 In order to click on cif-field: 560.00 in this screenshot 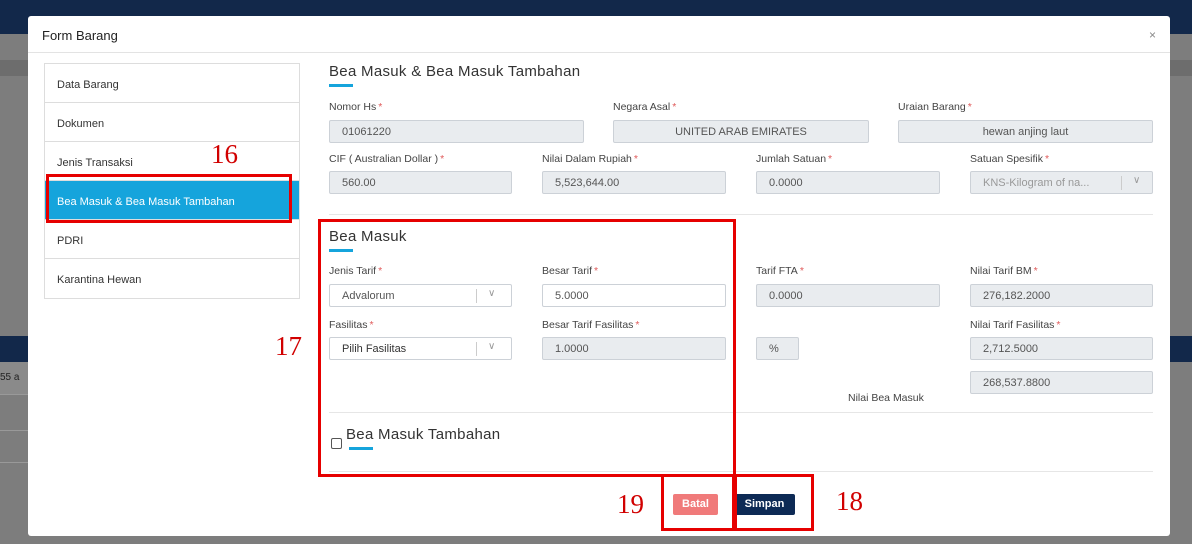, I will do `click(420, 182)`.